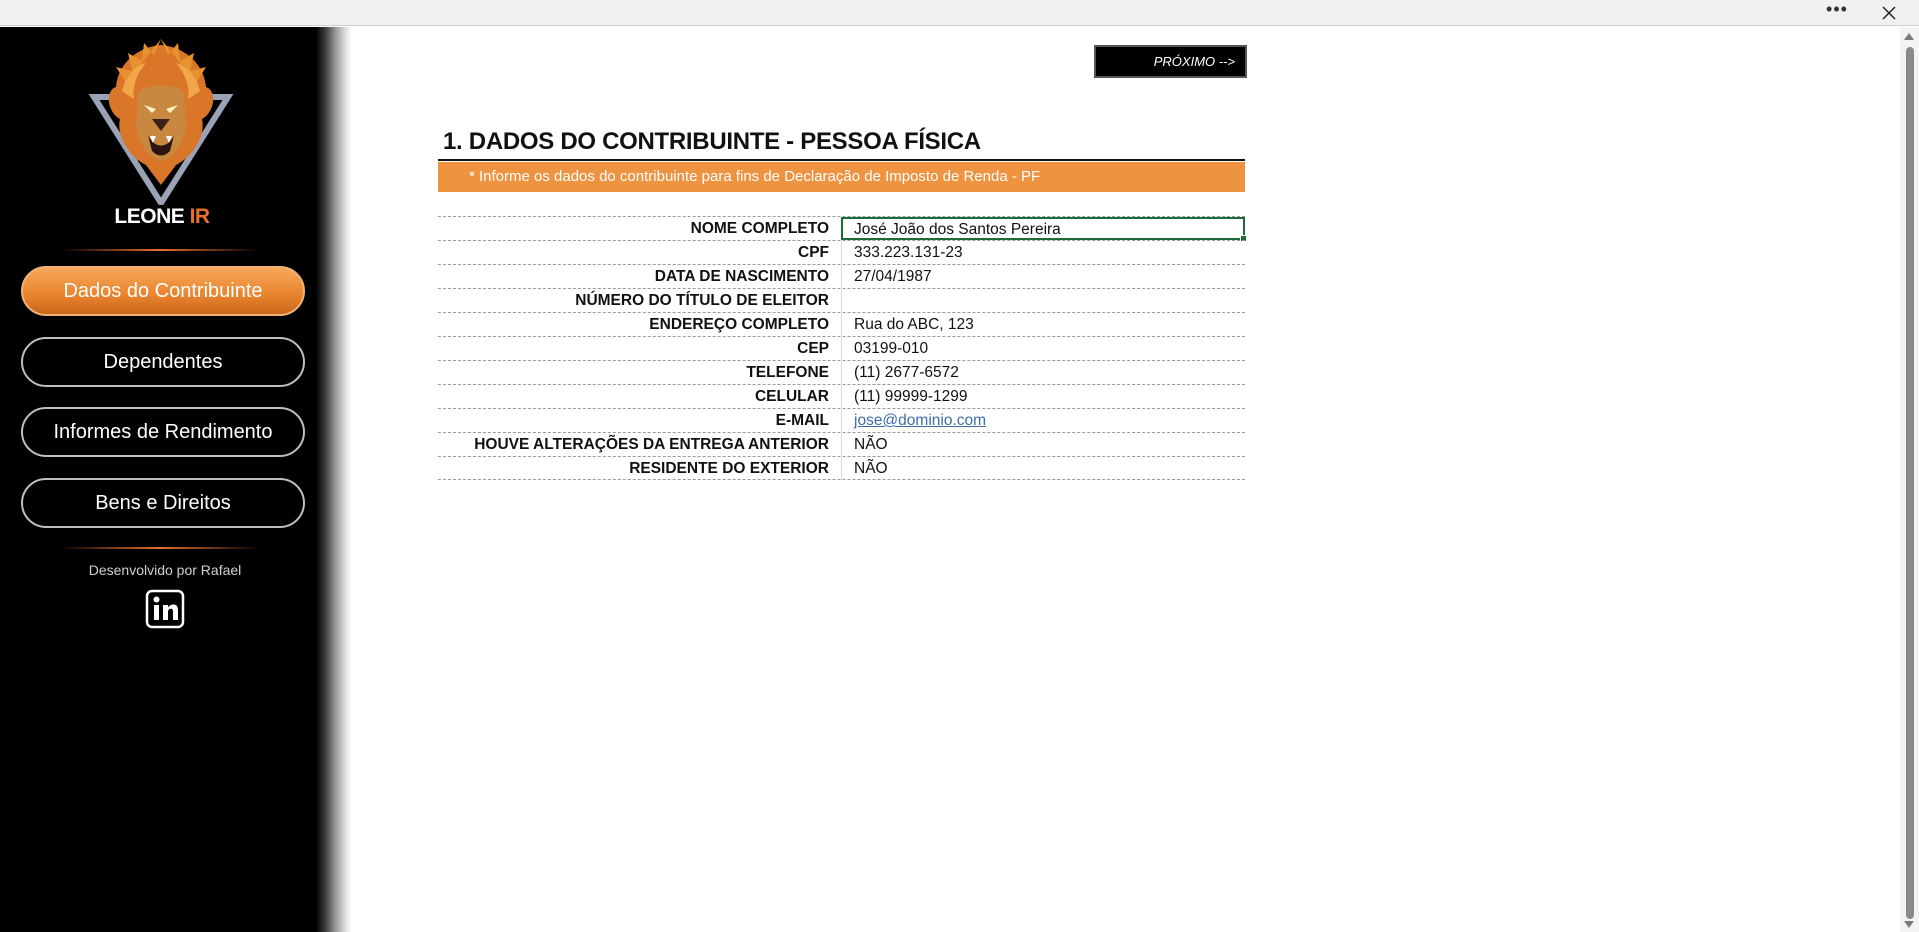 The width and height of the screenshot is (1919, 932). Describe the element at coordinates (163, 291) in the screenshot. I see `nav-dados-do-contribuinte-button: Dados do Contribuinte` at that location.